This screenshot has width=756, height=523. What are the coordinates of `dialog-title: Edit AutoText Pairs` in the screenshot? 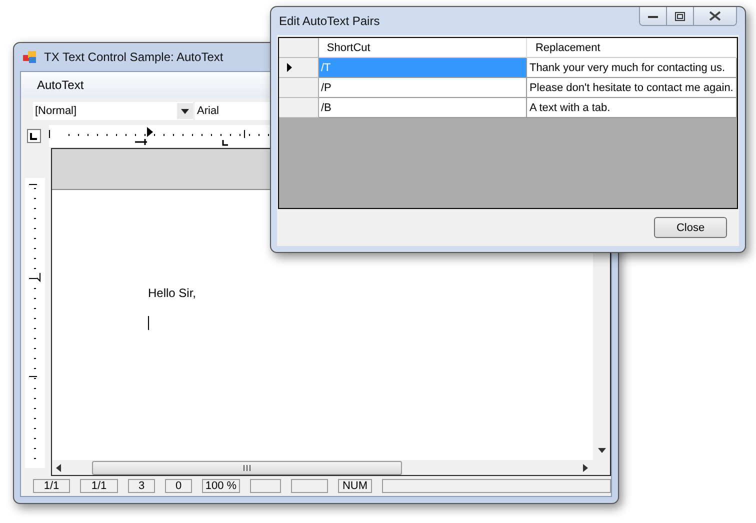 It's located at (329, 21).